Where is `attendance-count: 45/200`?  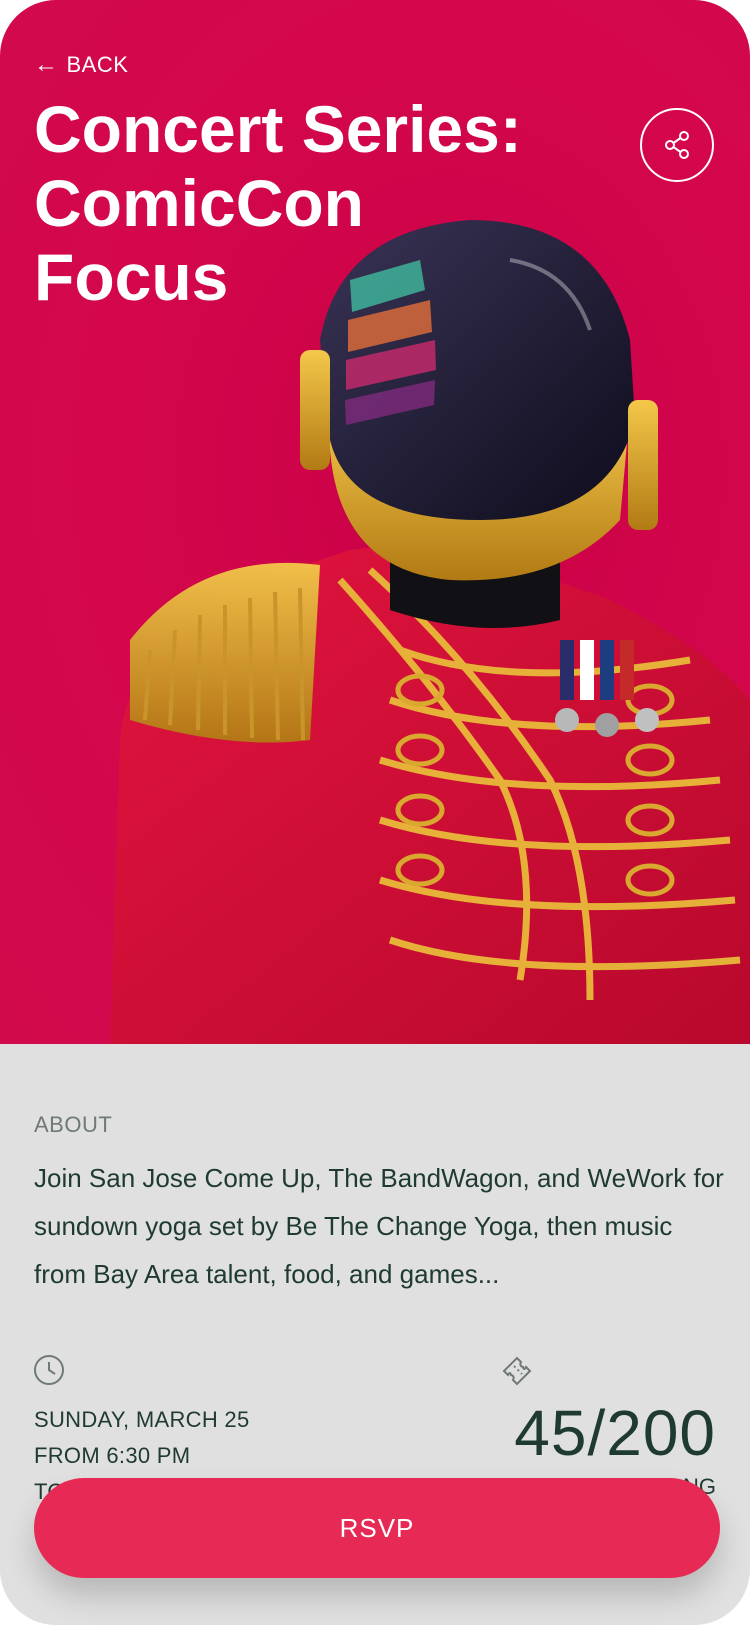 attendance-count: 45/200 is located at coordinates (615, 1433).